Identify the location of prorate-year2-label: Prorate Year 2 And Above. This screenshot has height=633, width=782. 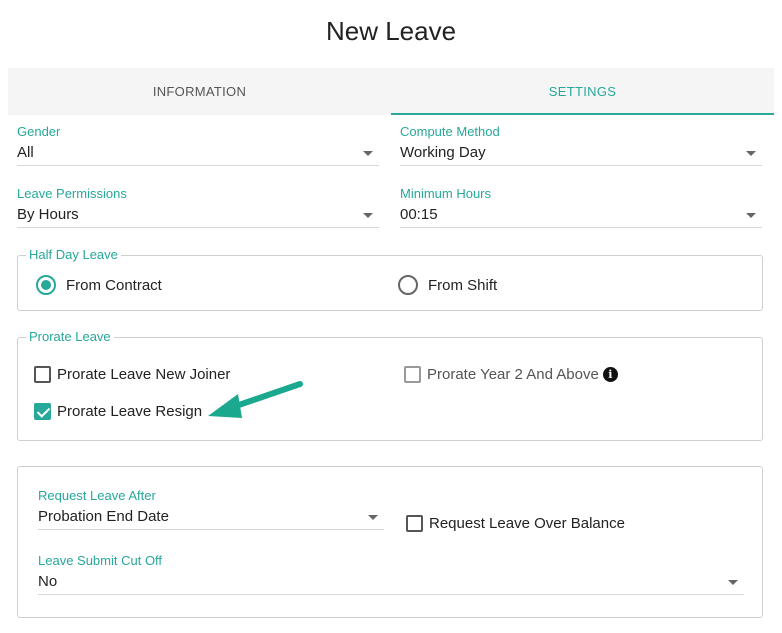
(513, 374).